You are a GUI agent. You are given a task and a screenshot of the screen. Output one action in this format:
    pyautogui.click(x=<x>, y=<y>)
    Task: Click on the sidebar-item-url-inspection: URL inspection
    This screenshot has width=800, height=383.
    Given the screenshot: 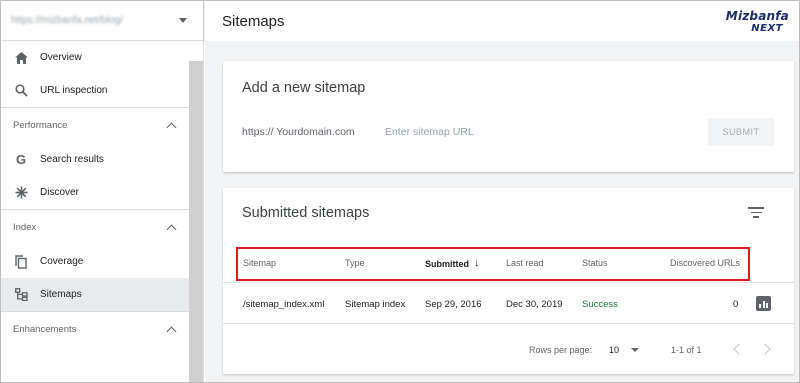 What is the action you would take?
    pyautogui.click(x=95, y=90)
    